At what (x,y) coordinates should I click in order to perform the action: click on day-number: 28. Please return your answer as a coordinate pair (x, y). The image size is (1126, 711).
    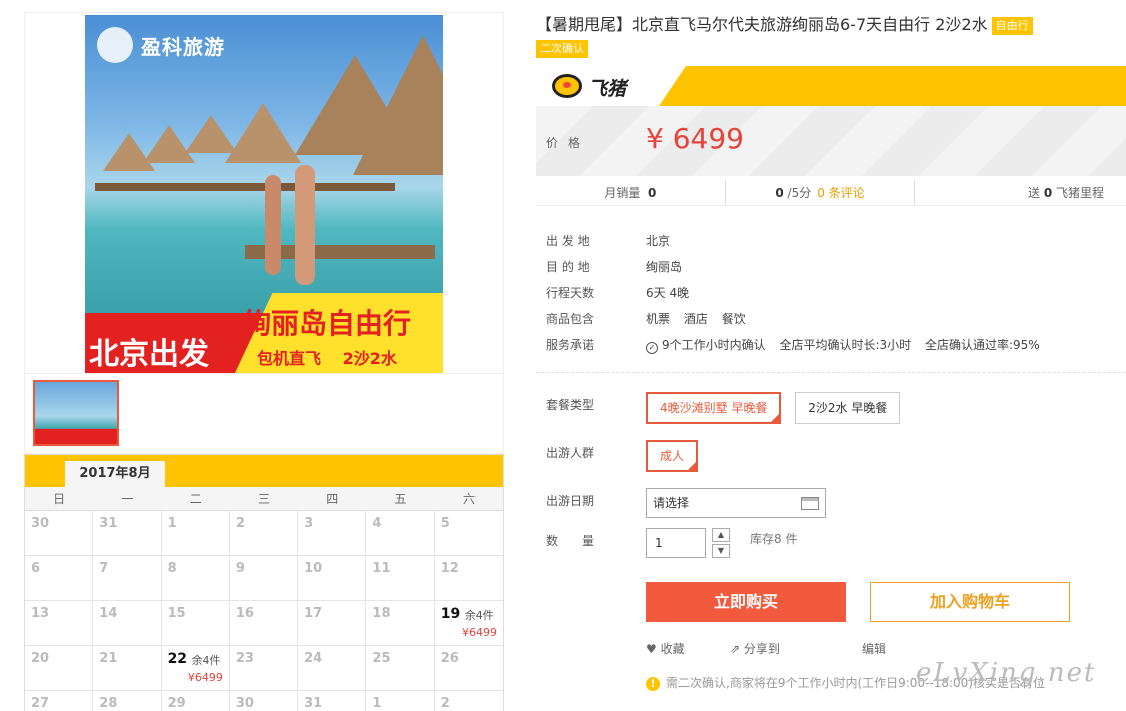
    Looking at the image, I should click on (108, 703).